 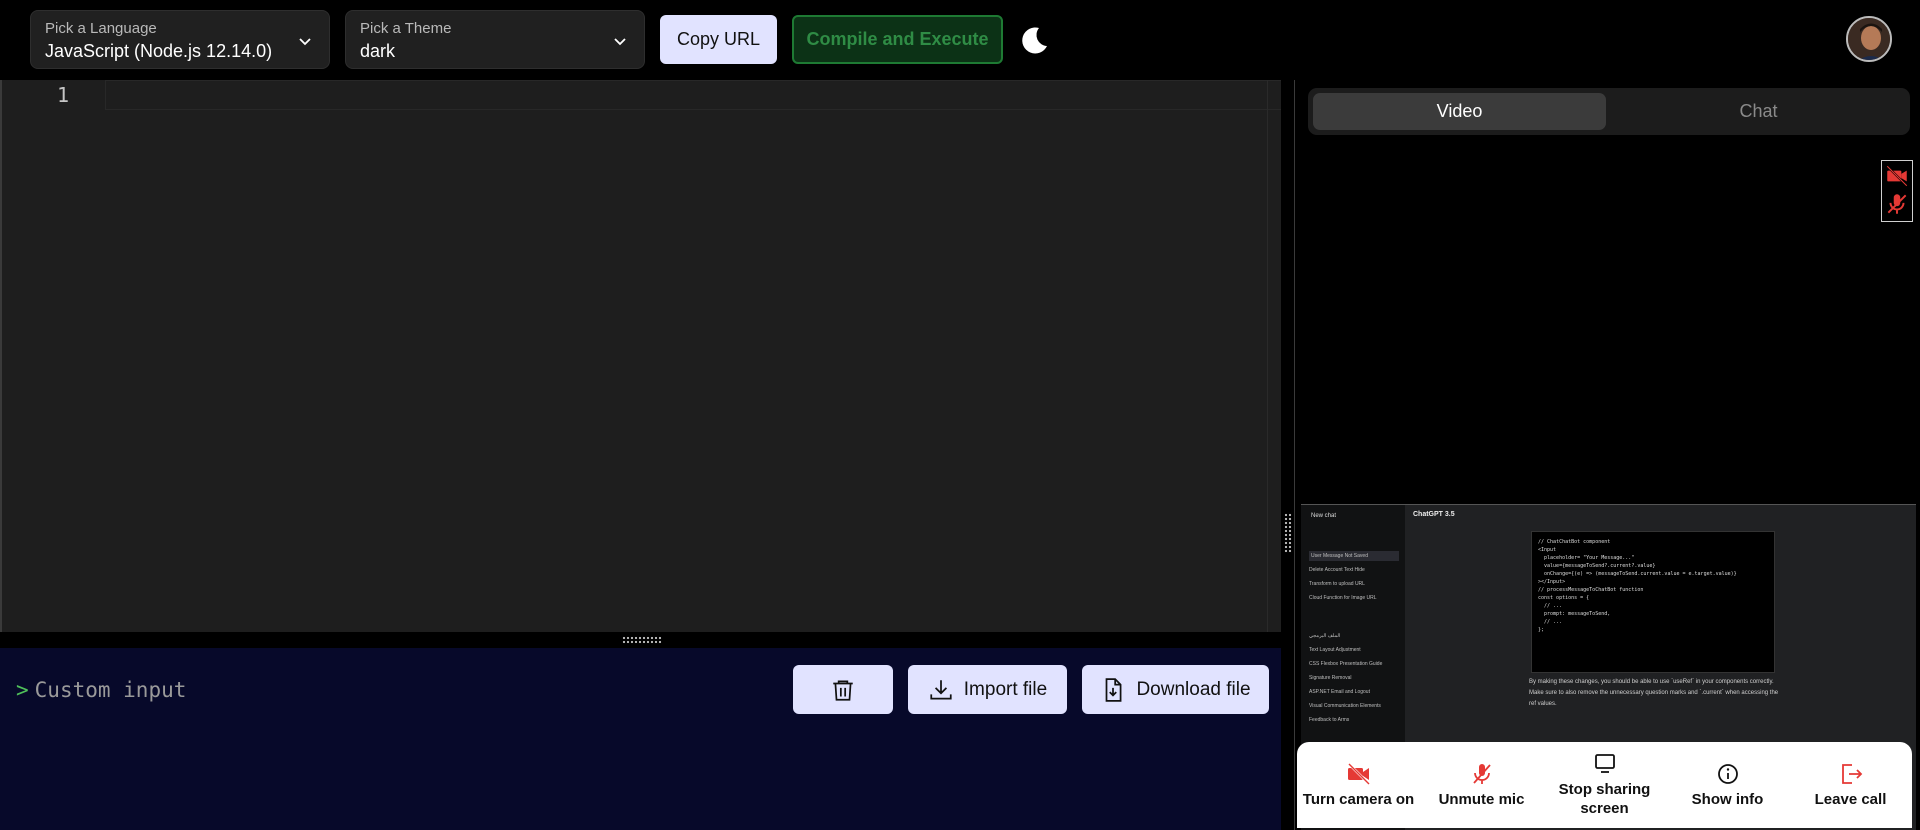 I want to click on unmute-mic-button: Unmute mic, so click(x=1481, y=785).